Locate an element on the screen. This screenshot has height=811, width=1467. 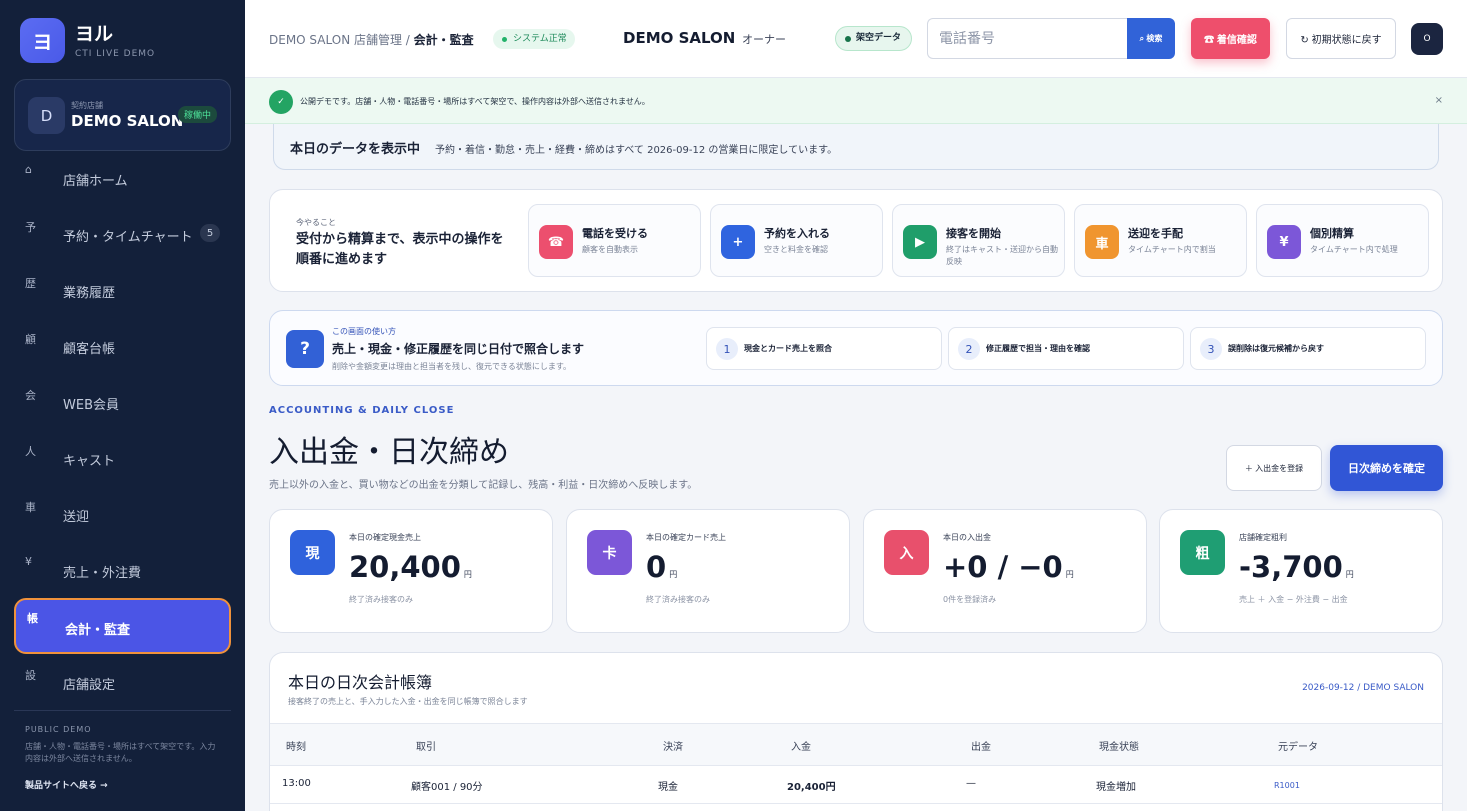
sidebar-item-label: 店舗ホーム is located at coordinates (95, 181).